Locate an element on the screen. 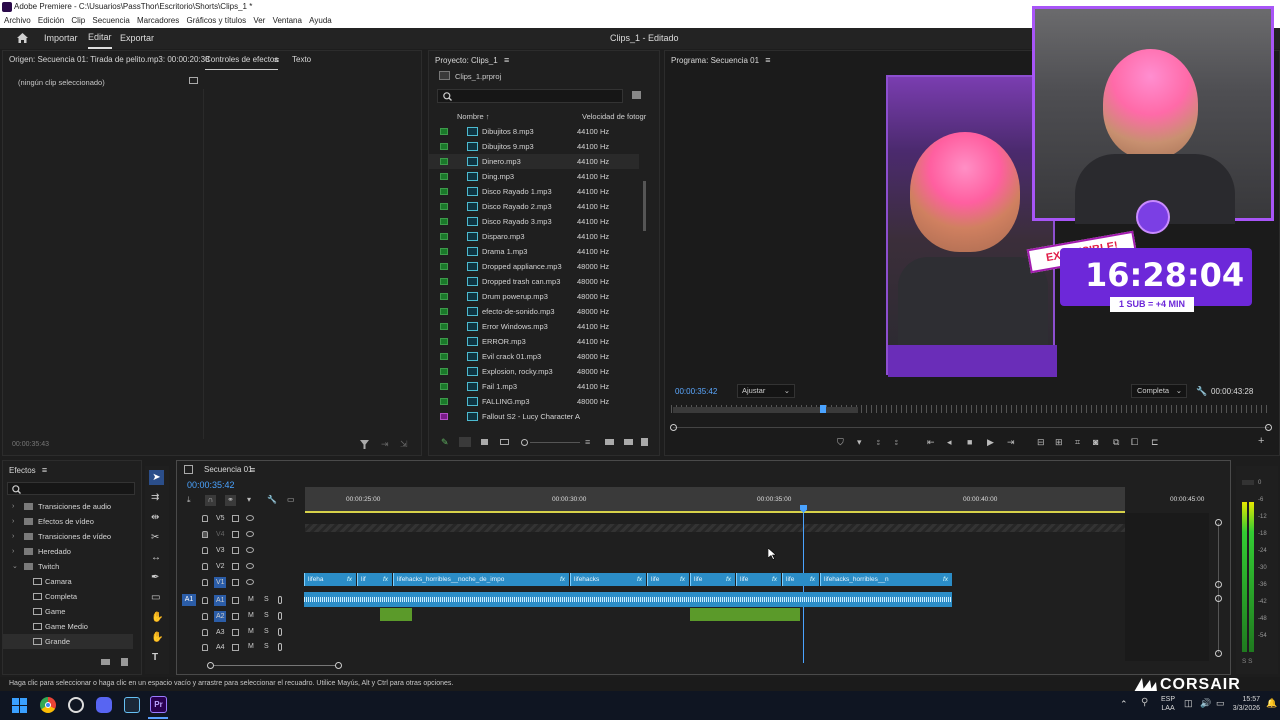  effects-tree-item: › Transiciones de audio is located at coordinates (68, 506).